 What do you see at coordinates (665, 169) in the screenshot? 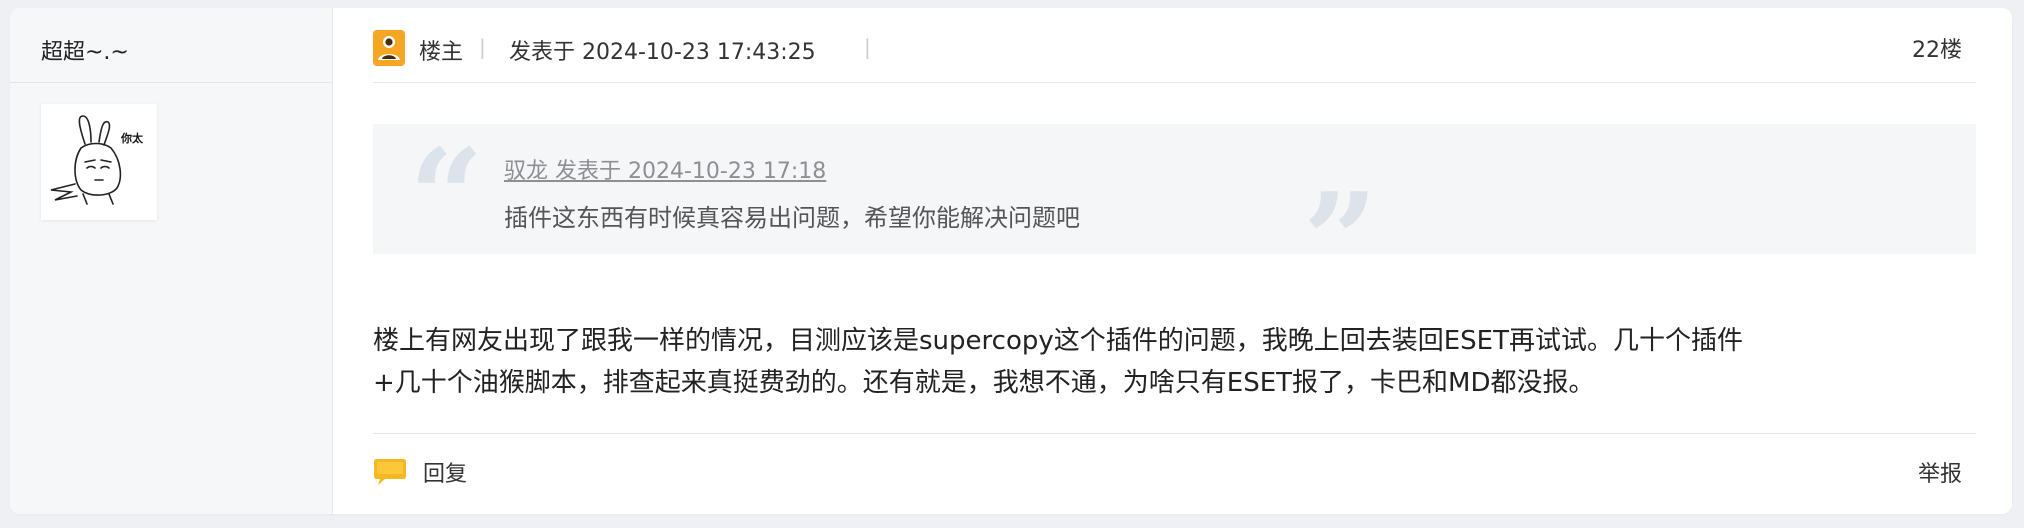
I see `quote-source-link: 驭龙 发表于 2024-10-23 17:18` at bounding box center [665, 169].